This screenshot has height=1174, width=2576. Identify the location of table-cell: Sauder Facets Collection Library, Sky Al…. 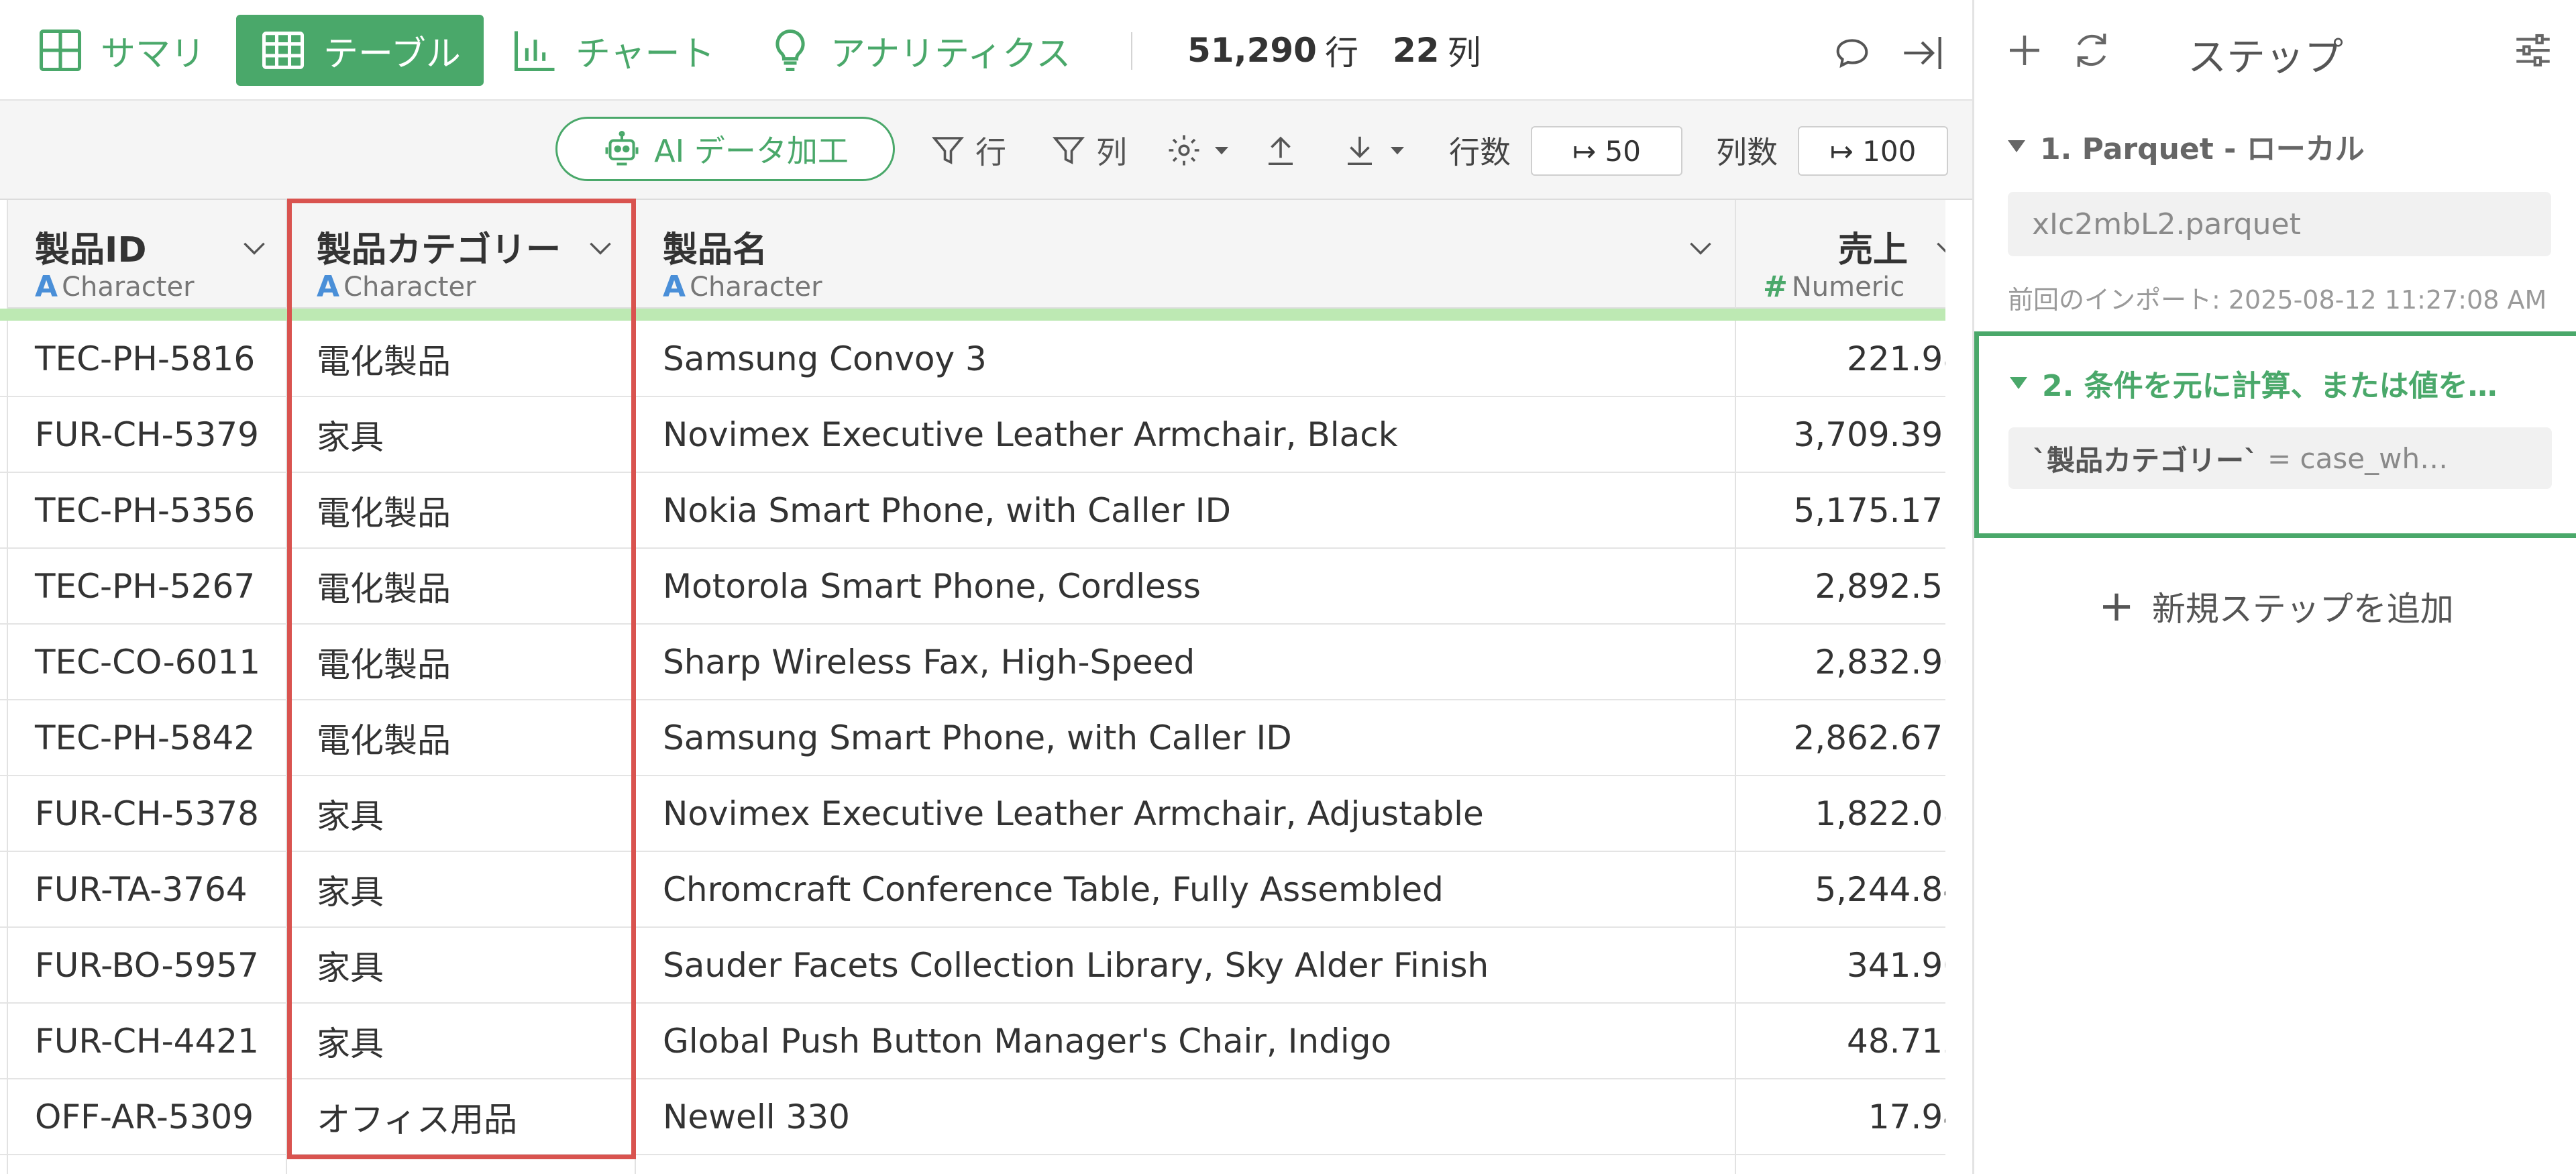
(1196, 965).